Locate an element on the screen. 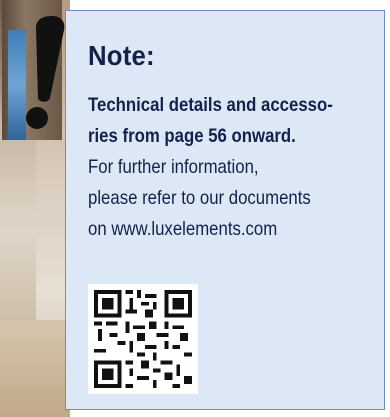  qr-code-icon is located at coordinates (143, 339).